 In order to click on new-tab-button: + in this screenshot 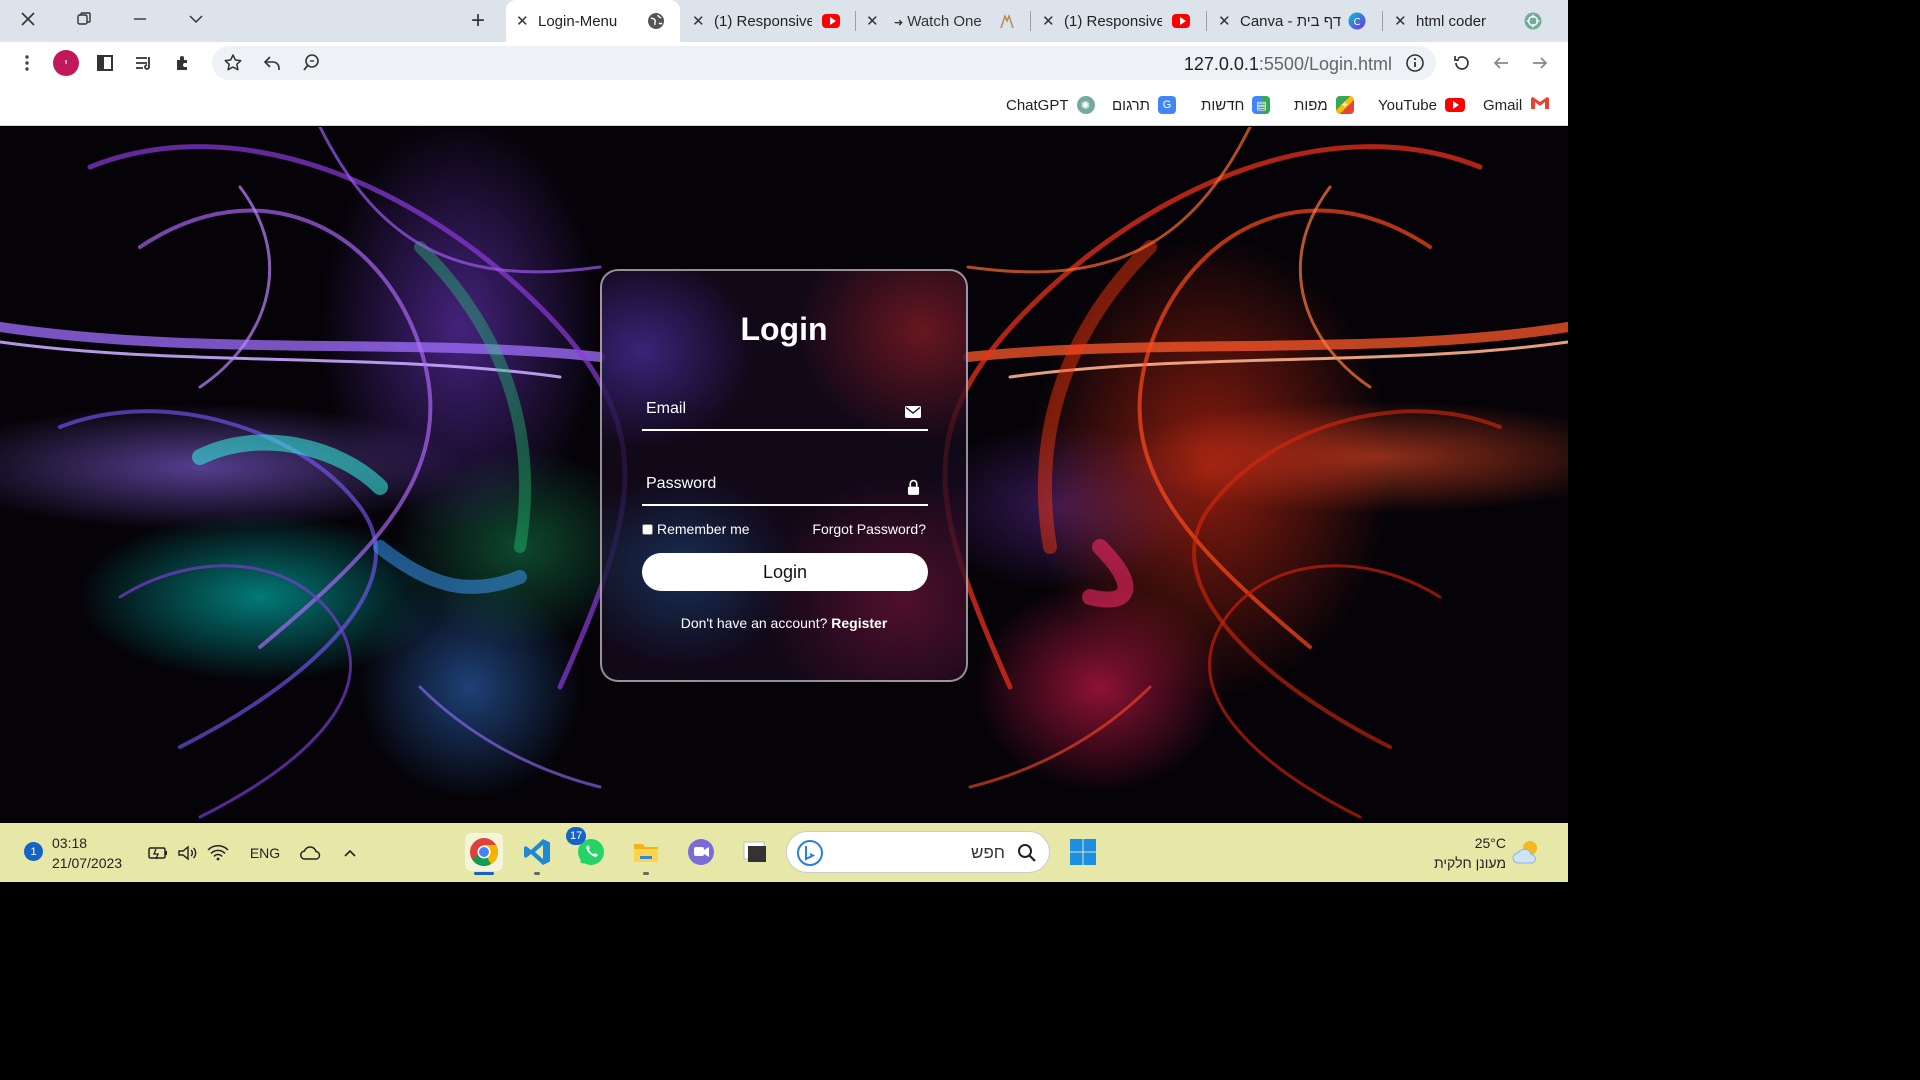, I will do `click(478, 20)`.